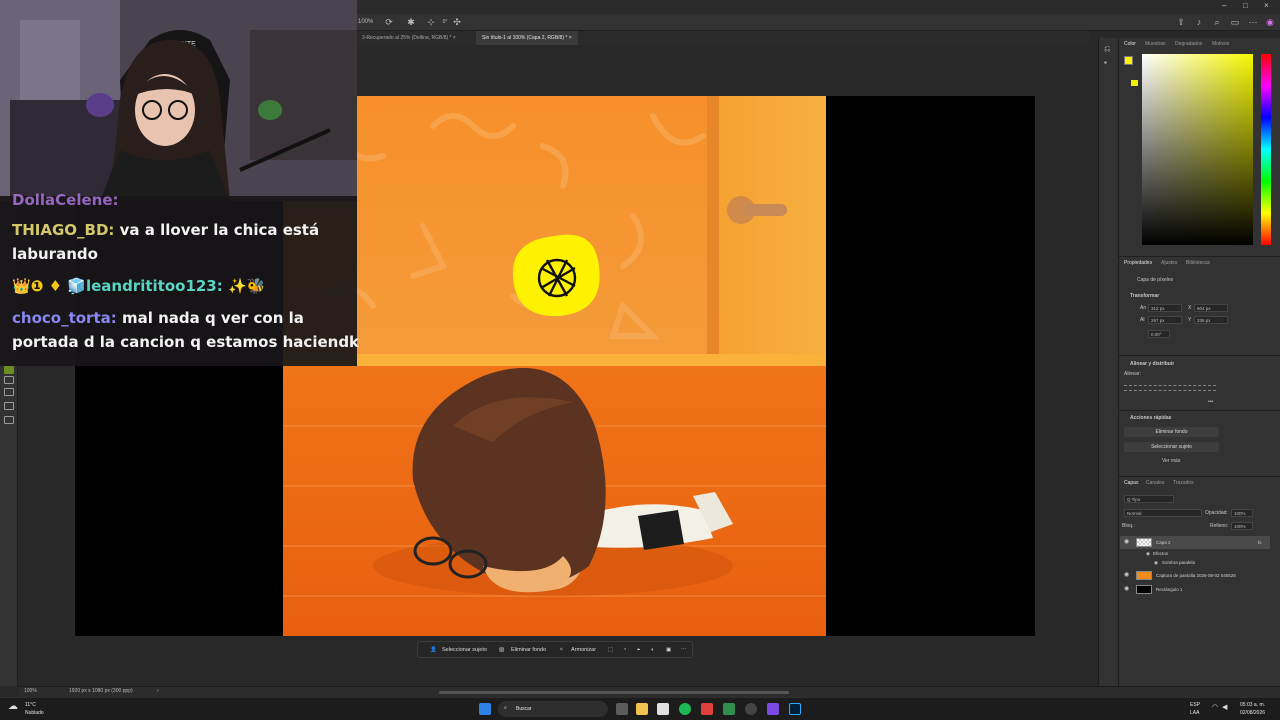 This screenshot has height=720, width=1280. I want to click on layer-row: ◉ Captura de pantalla 2026-08-02 045528, so click(1195, 575).